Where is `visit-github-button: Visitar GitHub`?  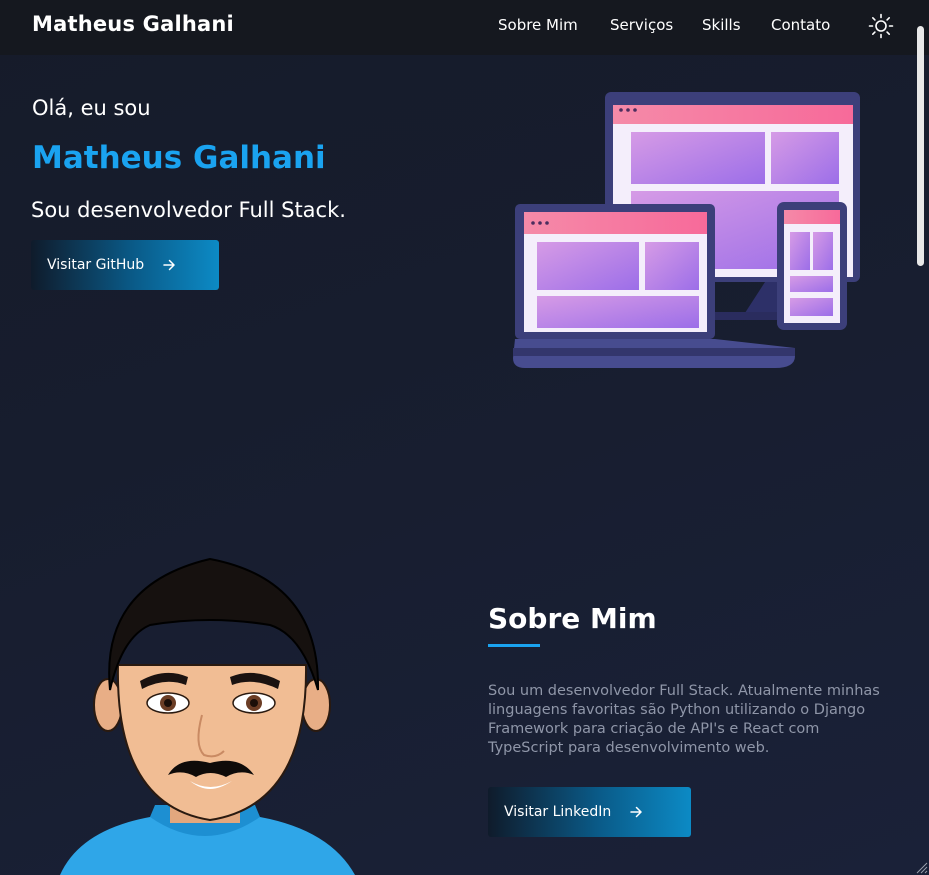
visit-github-button: Visitar GitHub is located at coordinates (125, 265).